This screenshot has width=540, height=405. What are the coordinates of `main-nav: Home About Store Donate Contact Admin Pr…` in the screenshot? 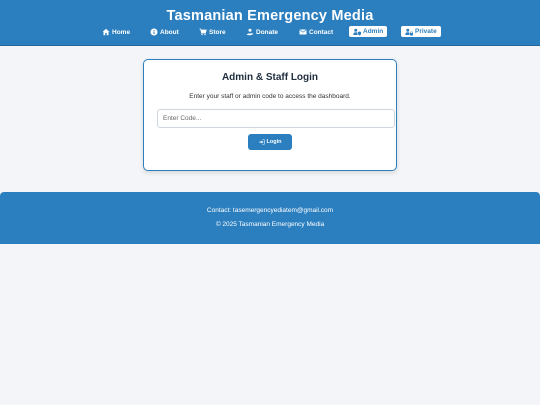 It's located at (270, 32).